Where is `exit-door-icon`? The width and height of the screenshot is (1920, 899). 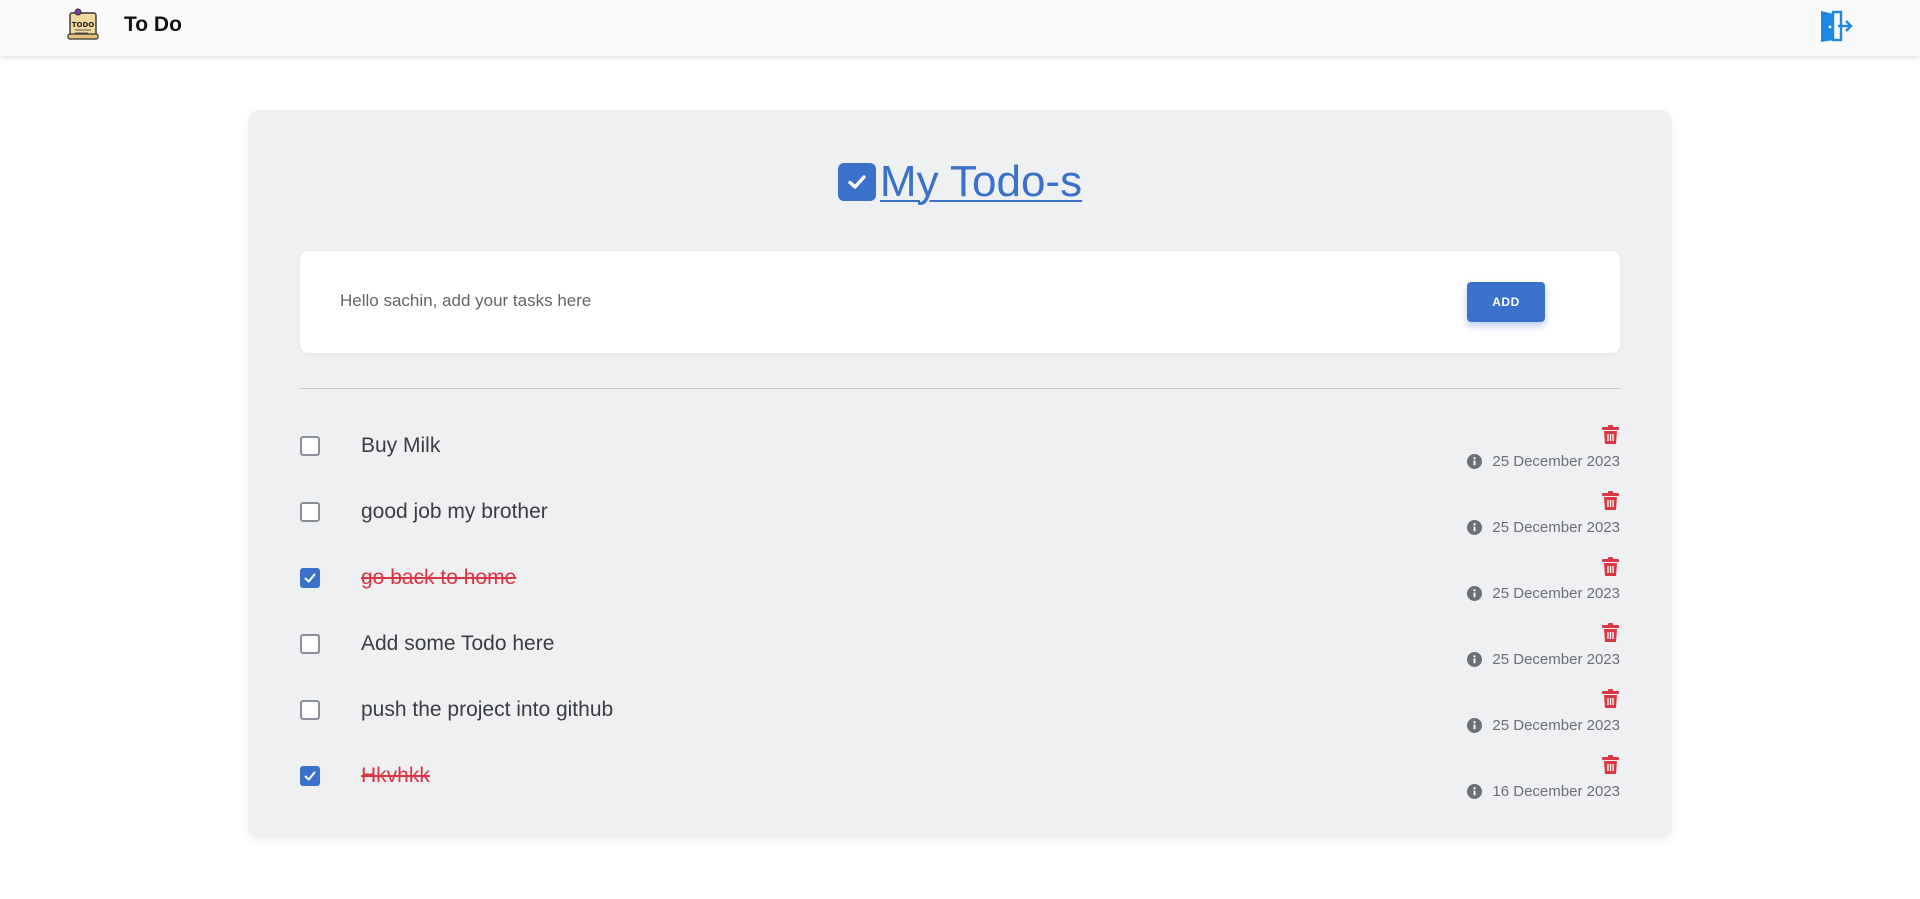
exit-door-icon is located at coordinates (1836, 26).